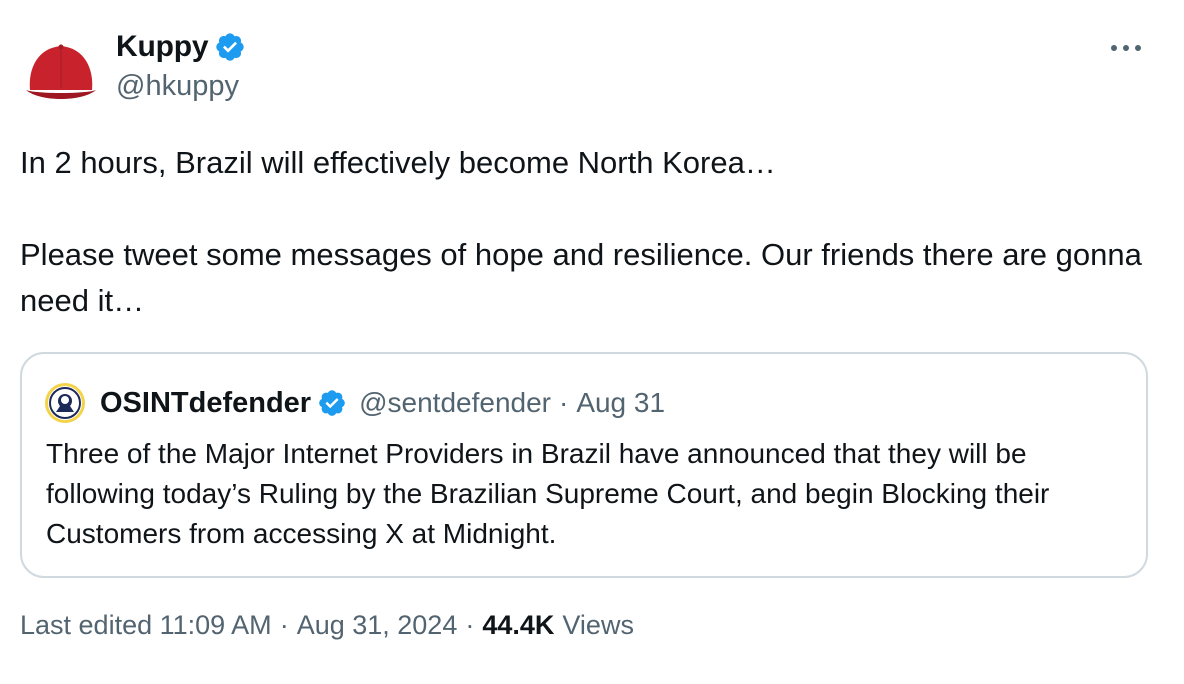 This screenshot has height=684, width=1184. I want to click on tweet-date: Aug 31, 2024, so click(377, 625).